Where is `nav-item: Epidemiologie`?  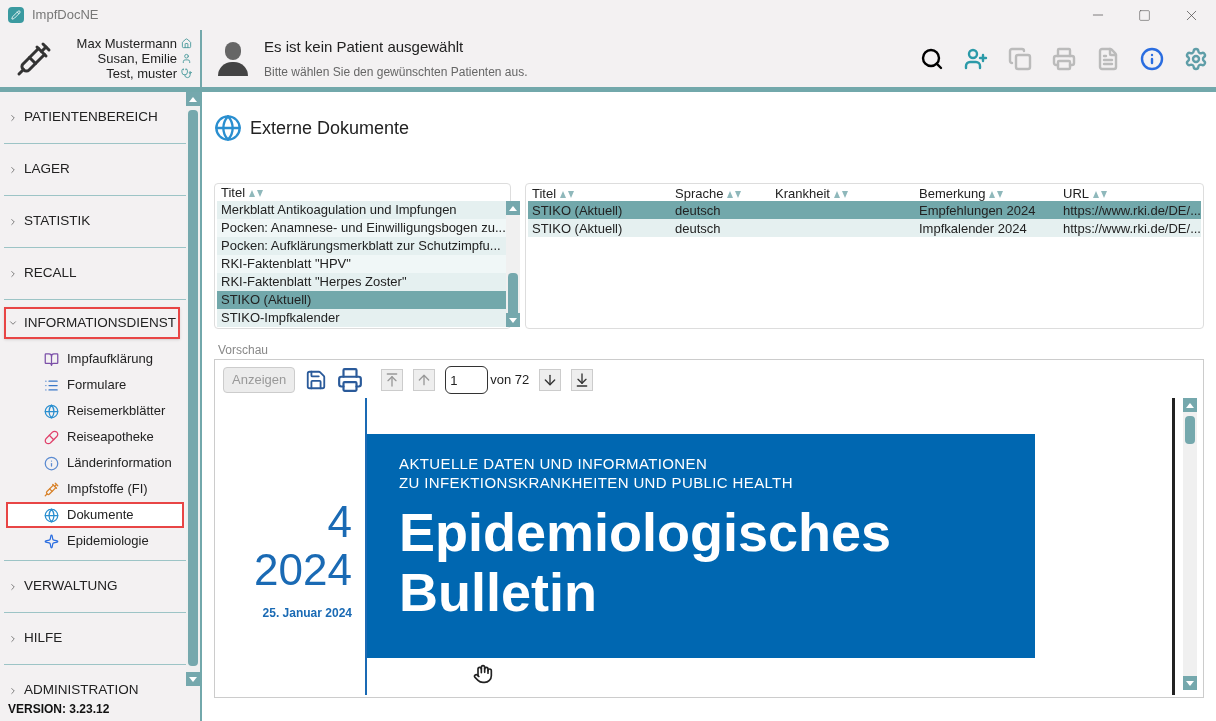
nav-item: Epidemiologie is located at coordinates (95, 541).